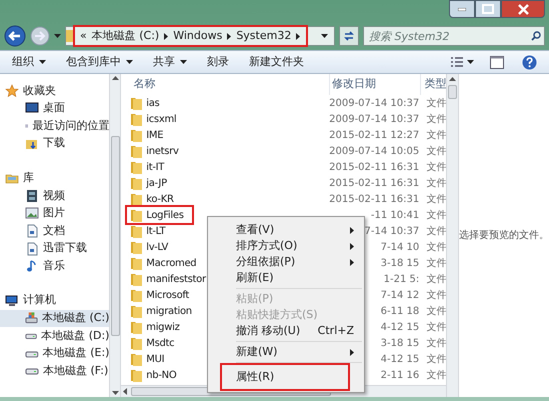  I want to click on navigation-item: 迅雷下载, so click(55, 249).